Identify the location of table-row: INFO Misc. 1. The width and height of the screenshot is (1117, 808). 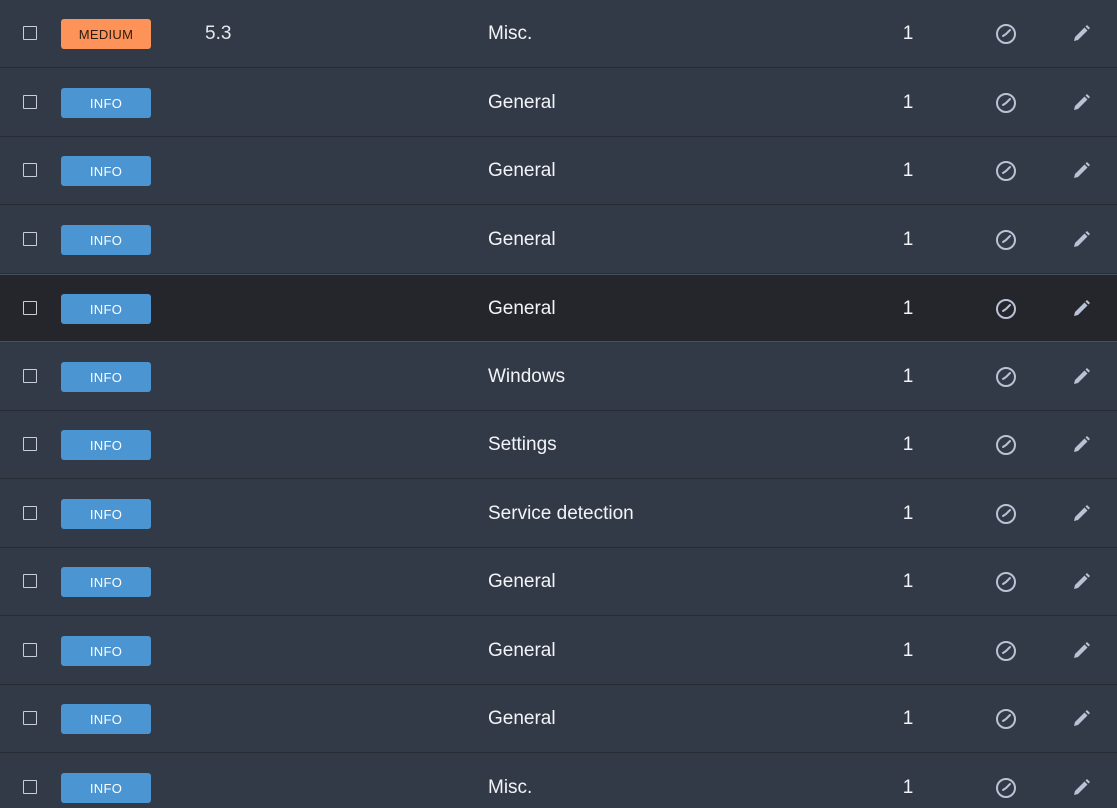
(558, 781).